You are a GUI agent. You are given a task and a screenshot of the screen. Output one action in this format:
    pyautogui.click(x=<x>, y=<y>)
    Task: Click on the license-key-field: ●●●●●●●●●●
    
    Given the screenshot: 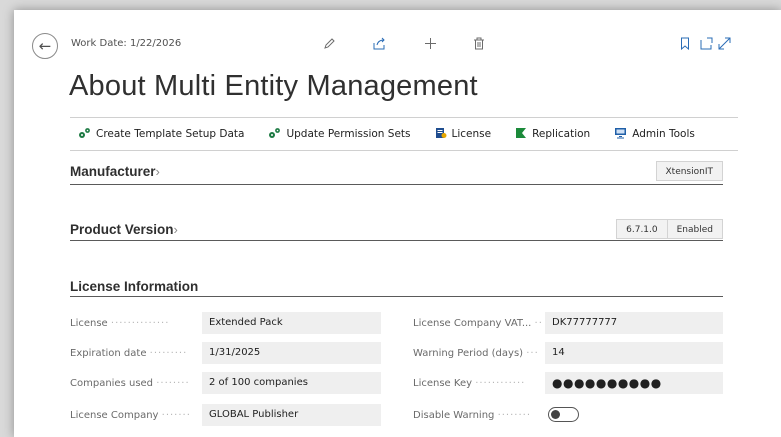 What is the action you would take?
    pyautogui.click(x=634, y=383)
    